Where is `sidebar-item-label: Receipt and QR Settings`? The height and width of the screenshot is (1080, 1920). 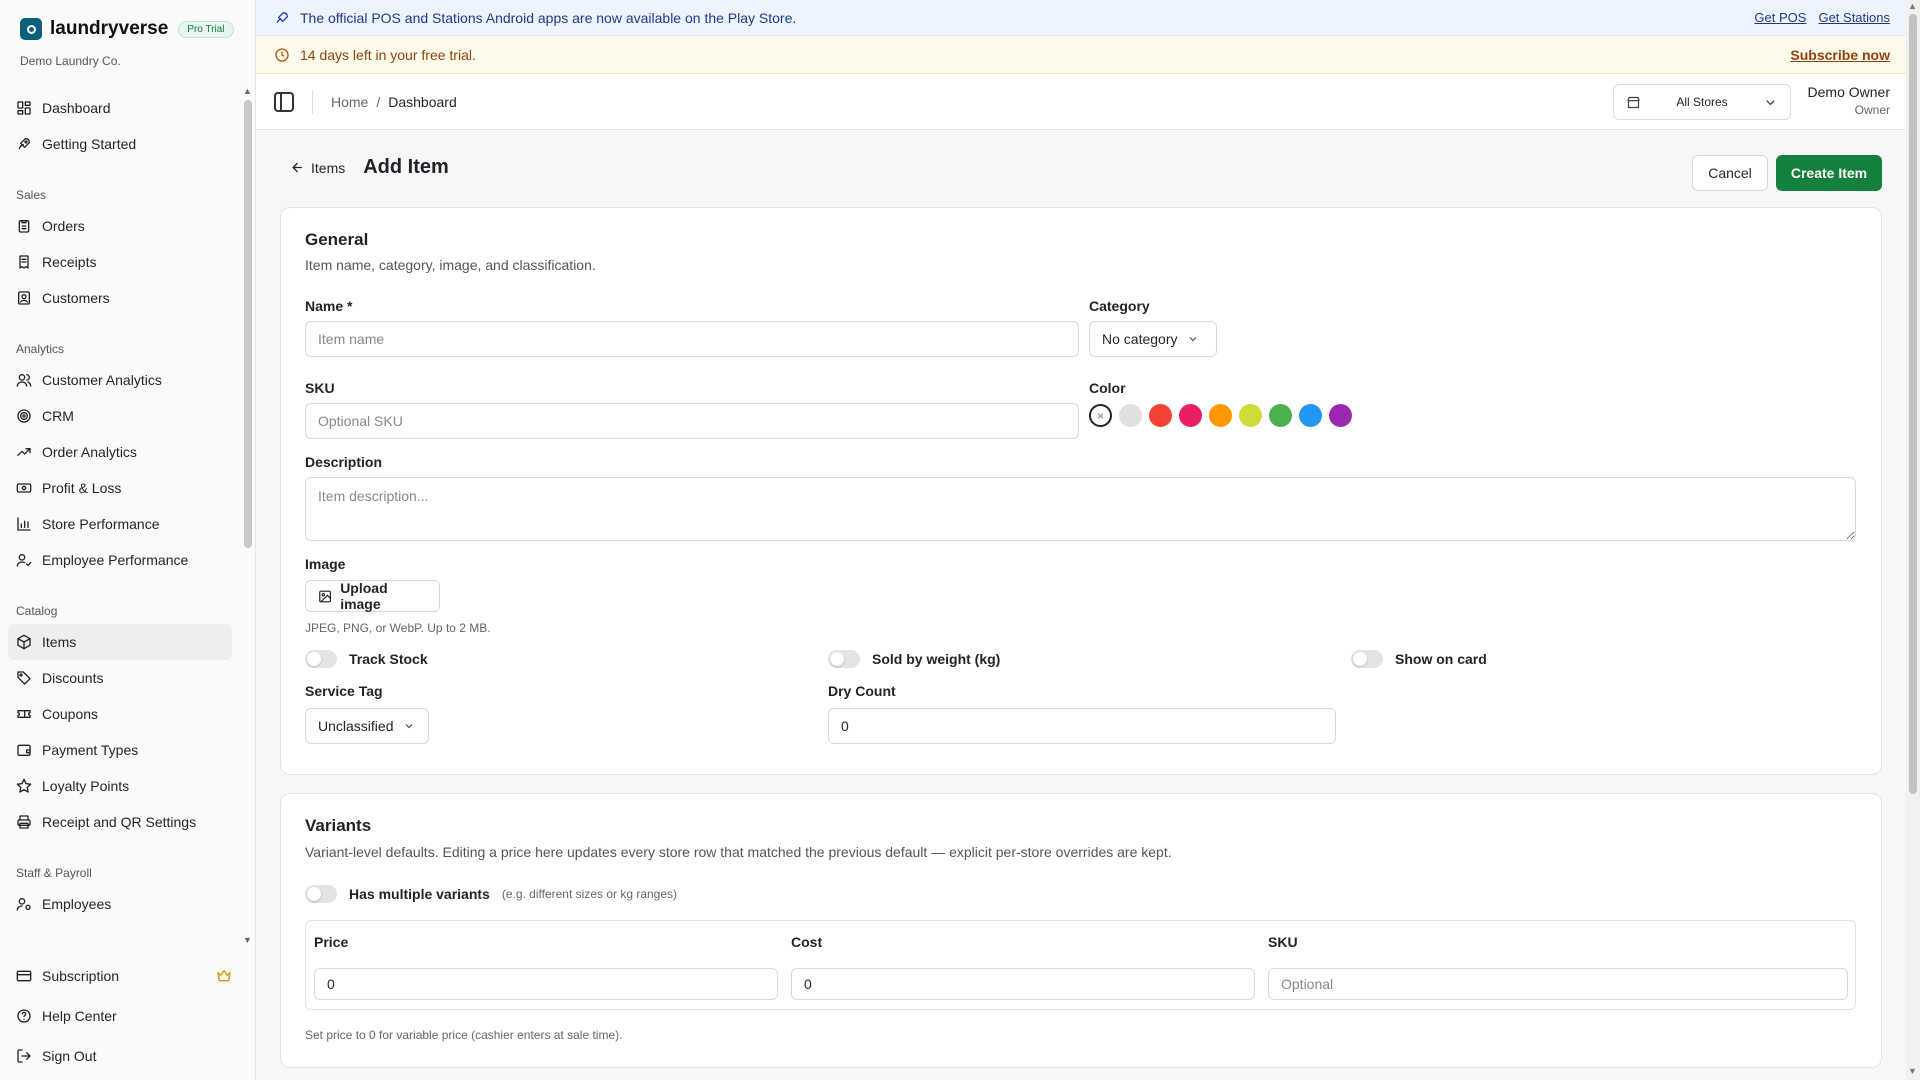
sidebar-item-label: Receipt and QR Settings is located at coordinates (119, 822).